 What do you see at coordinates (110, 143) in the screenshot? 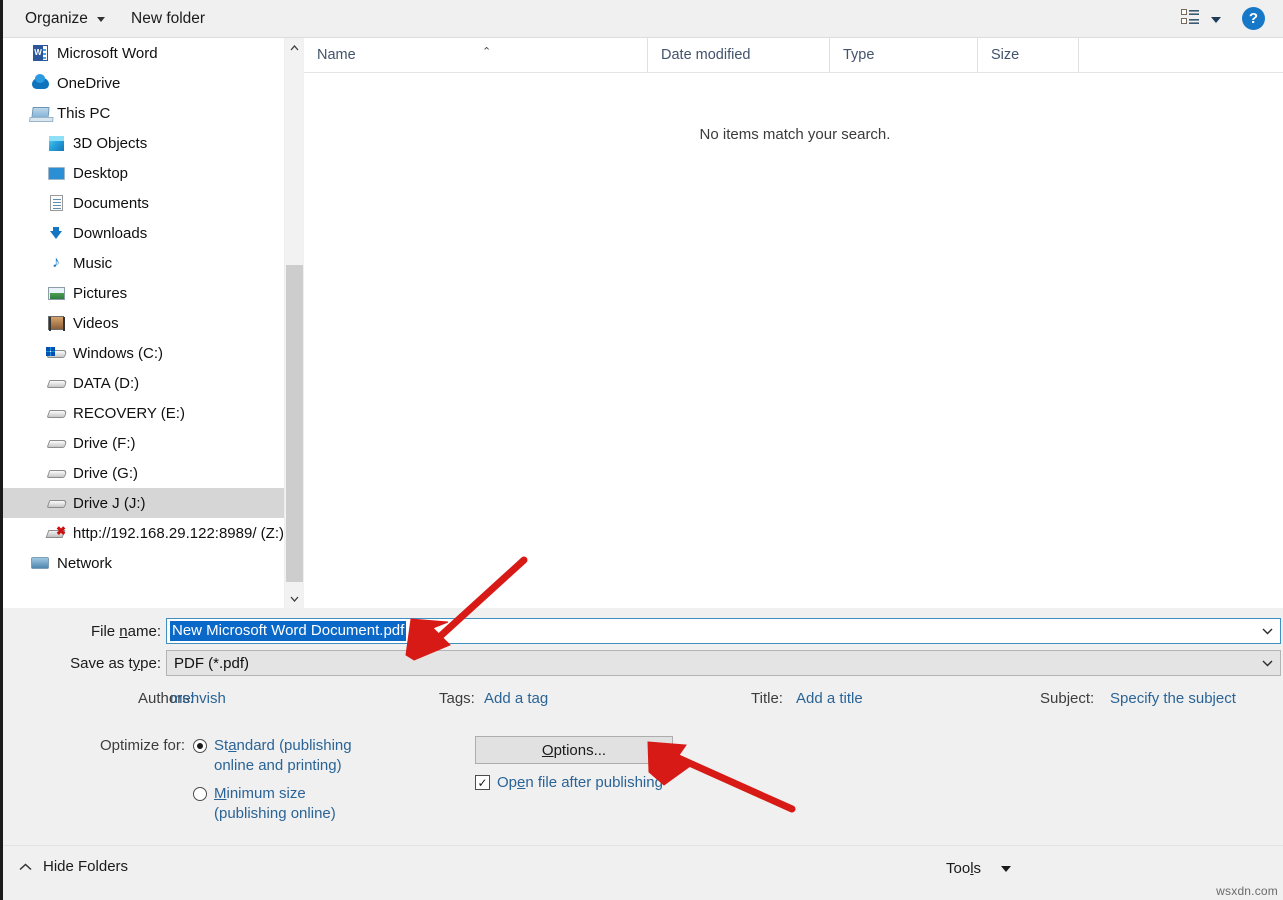
I see `nav-item-label: 3D Objects` at bounding box center [110, 143].